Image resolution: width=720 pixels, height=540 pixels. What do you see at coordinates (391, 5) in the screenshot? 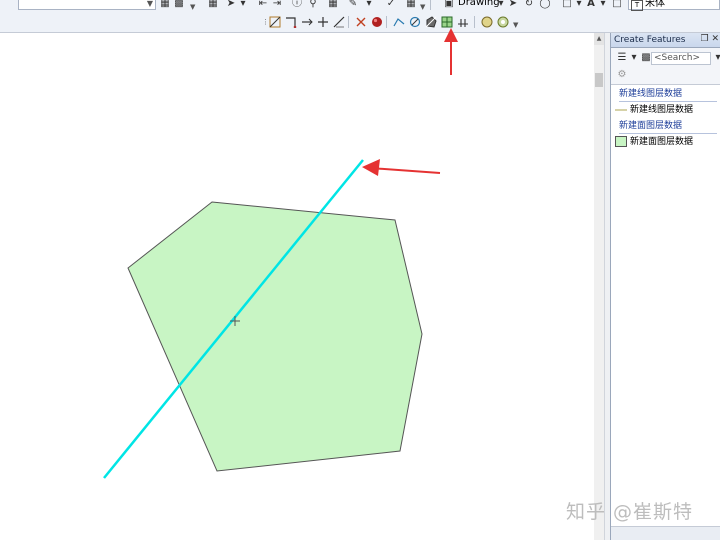
I see `sketch-icon: ✓` at bounding box center [391, 5].